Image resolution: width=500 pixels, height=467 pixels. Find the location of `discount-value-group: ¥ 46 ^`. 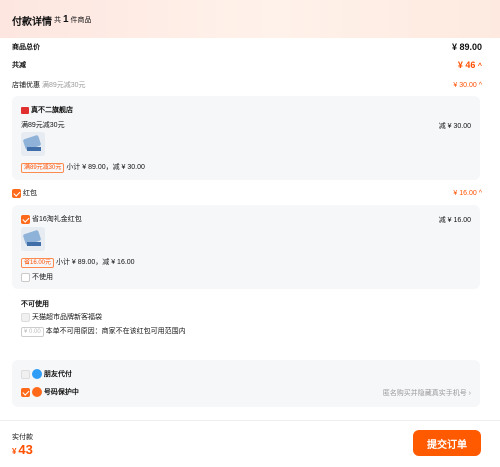

discount-value-group: ¥ 46 ^ is located at coordinates (470, 65).